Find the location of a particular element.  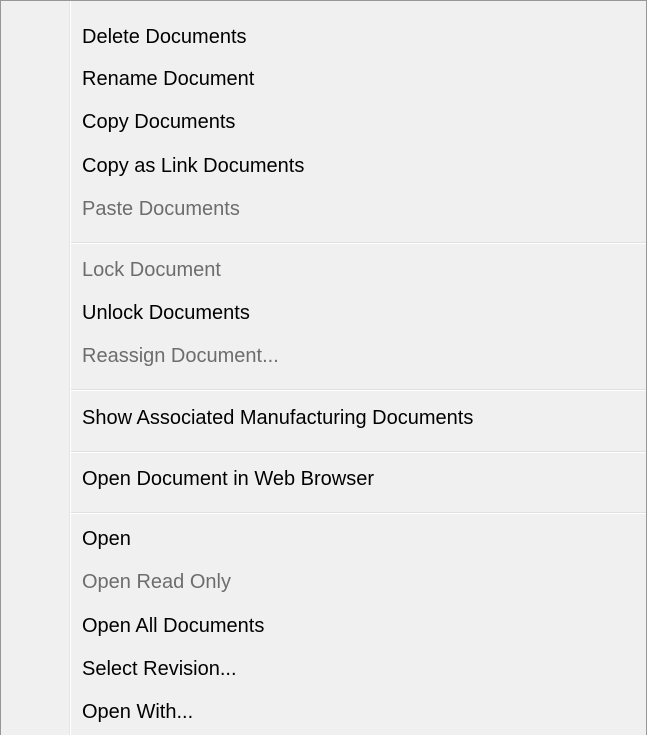

menu-item-copy-as-link-documents: Copy as Link Documents is located at coordinates (357, 166).